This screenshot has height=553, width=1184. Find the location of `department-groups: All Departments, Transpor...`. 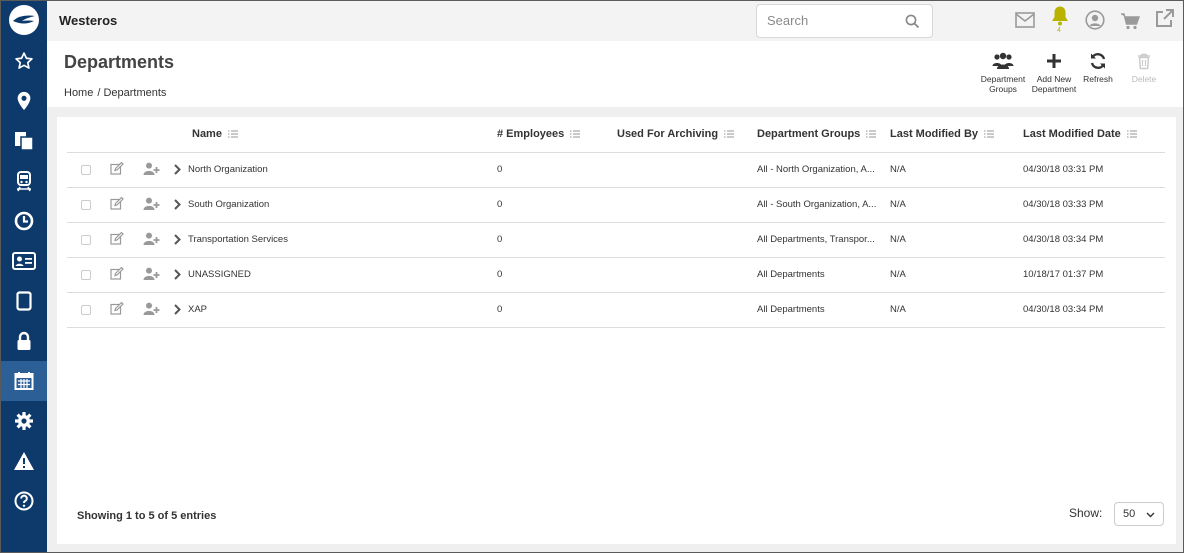

department-groups: All Departments, Transpor... is located at coordinates (816, 239).